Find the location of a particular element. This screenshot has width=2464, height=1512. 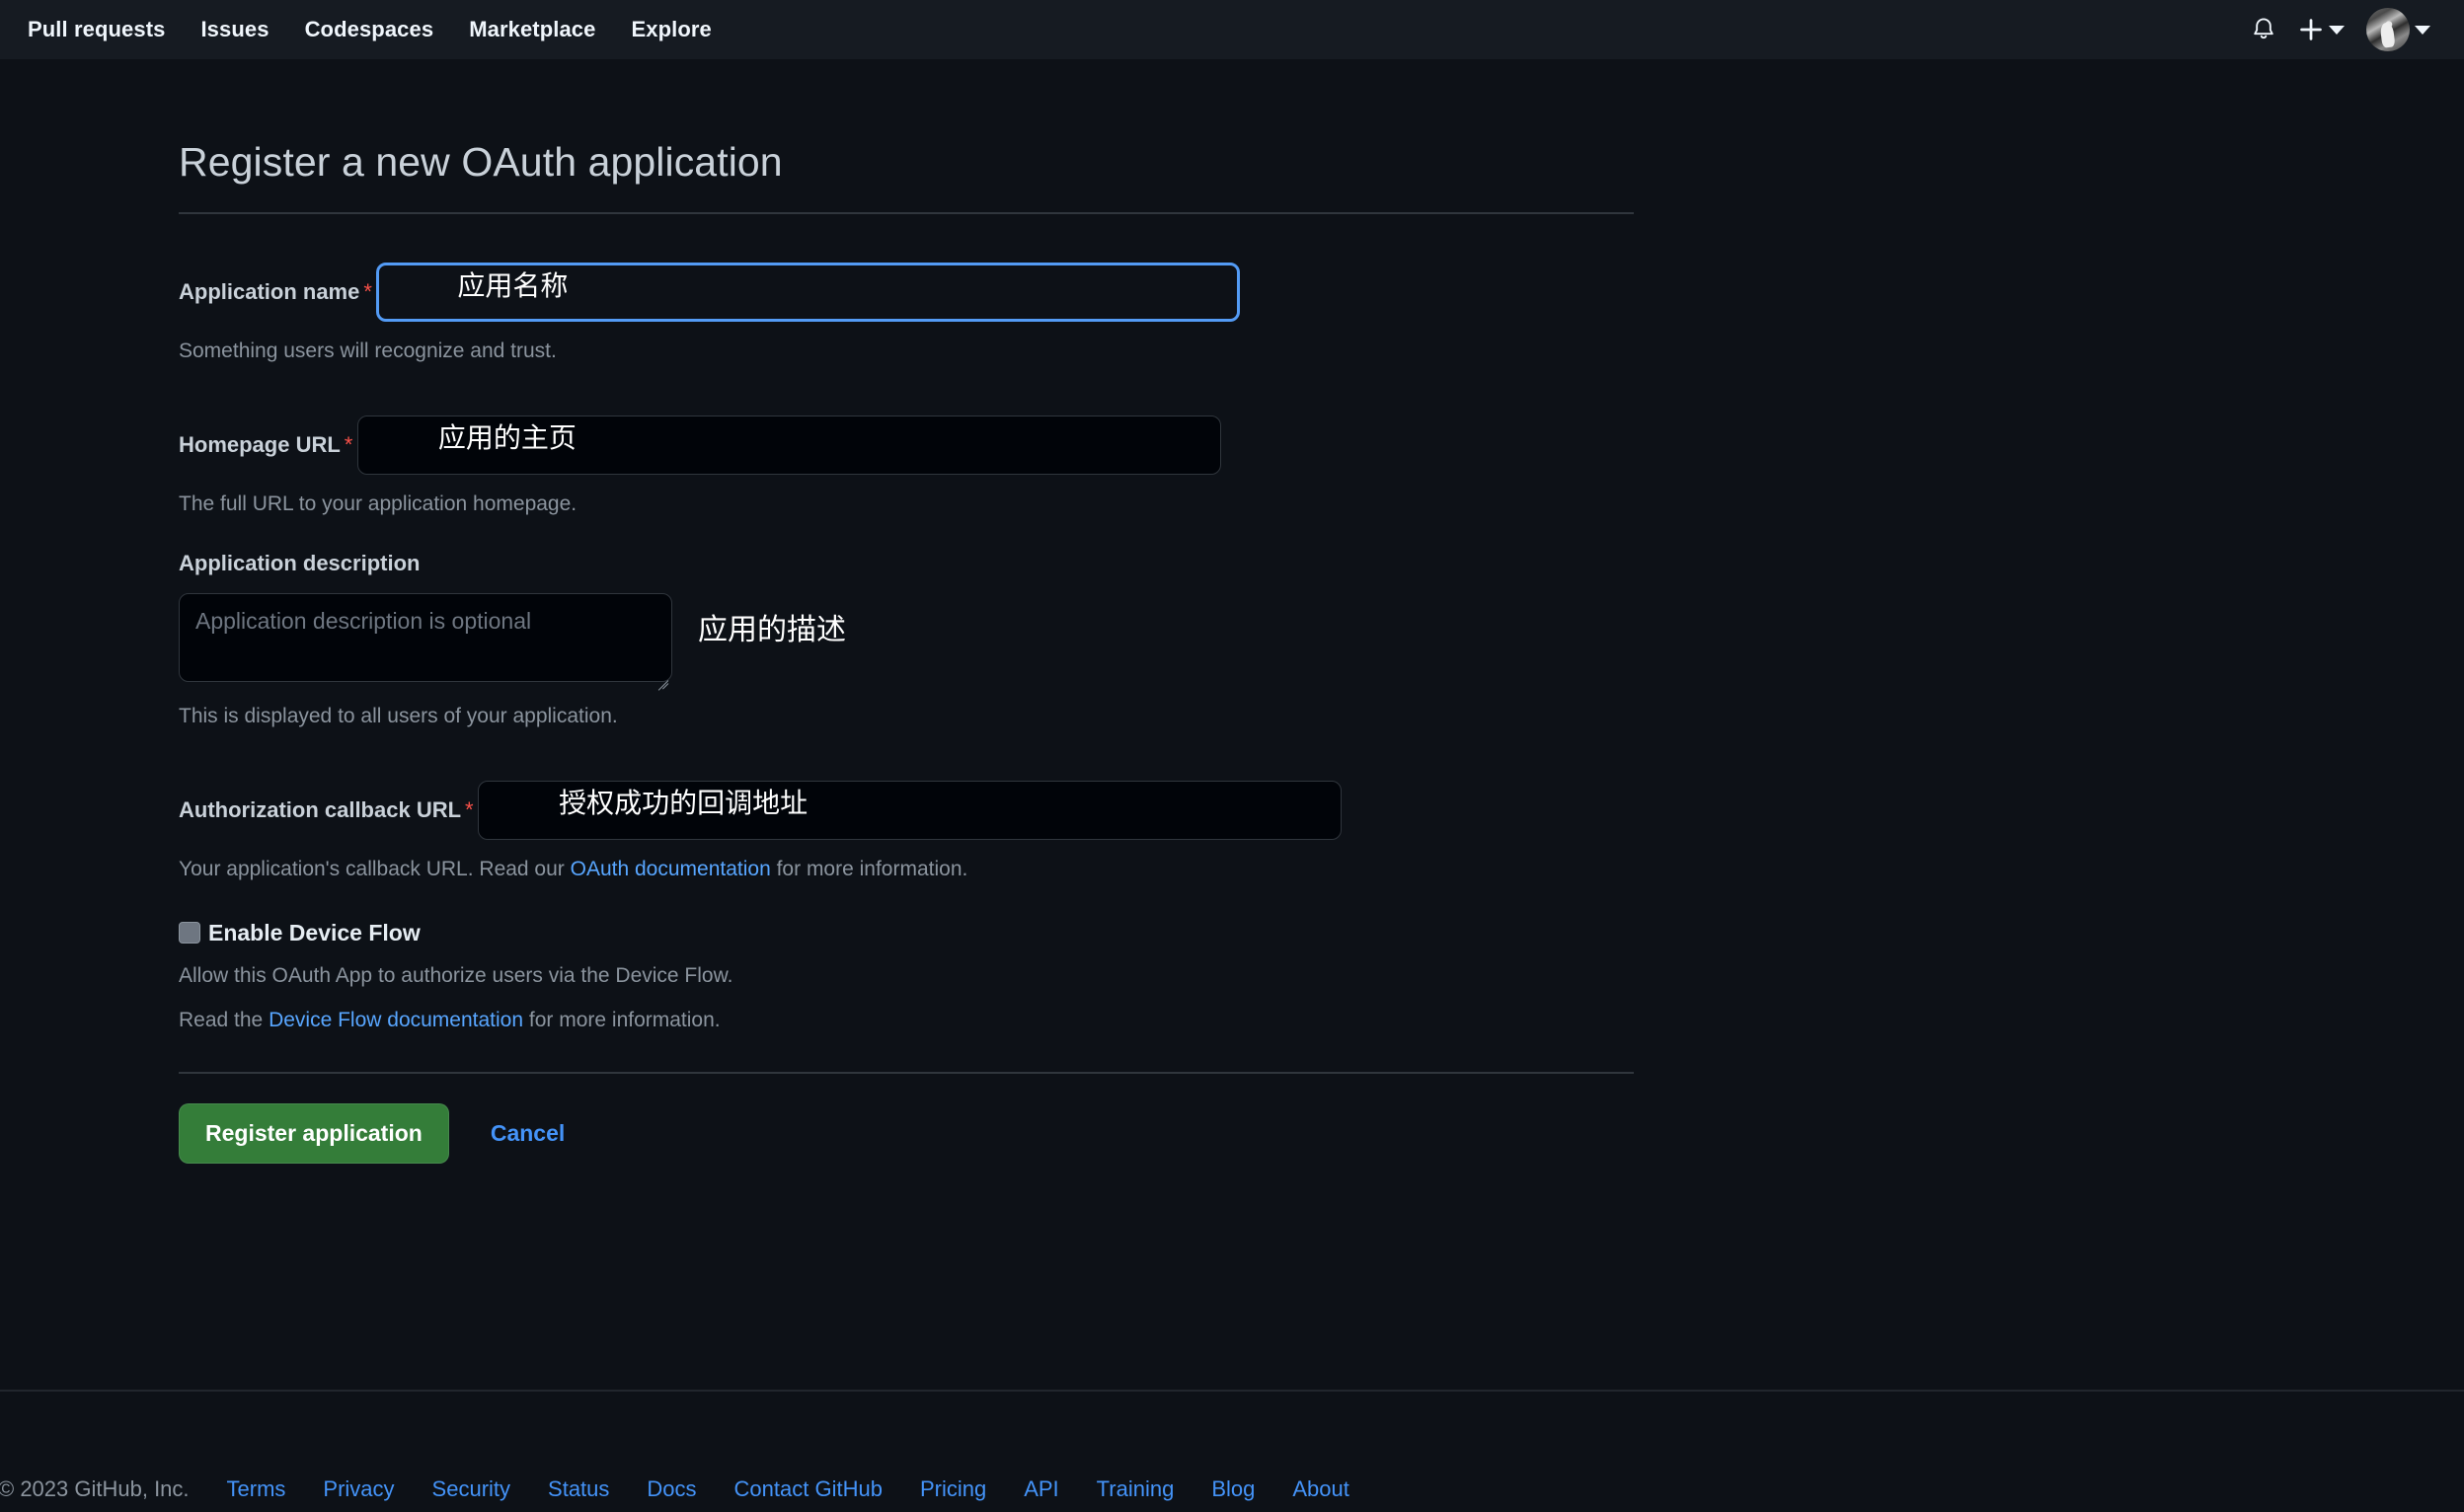

device-flow-hint-2-after: for more information. is located at coordinates (622, 1021).